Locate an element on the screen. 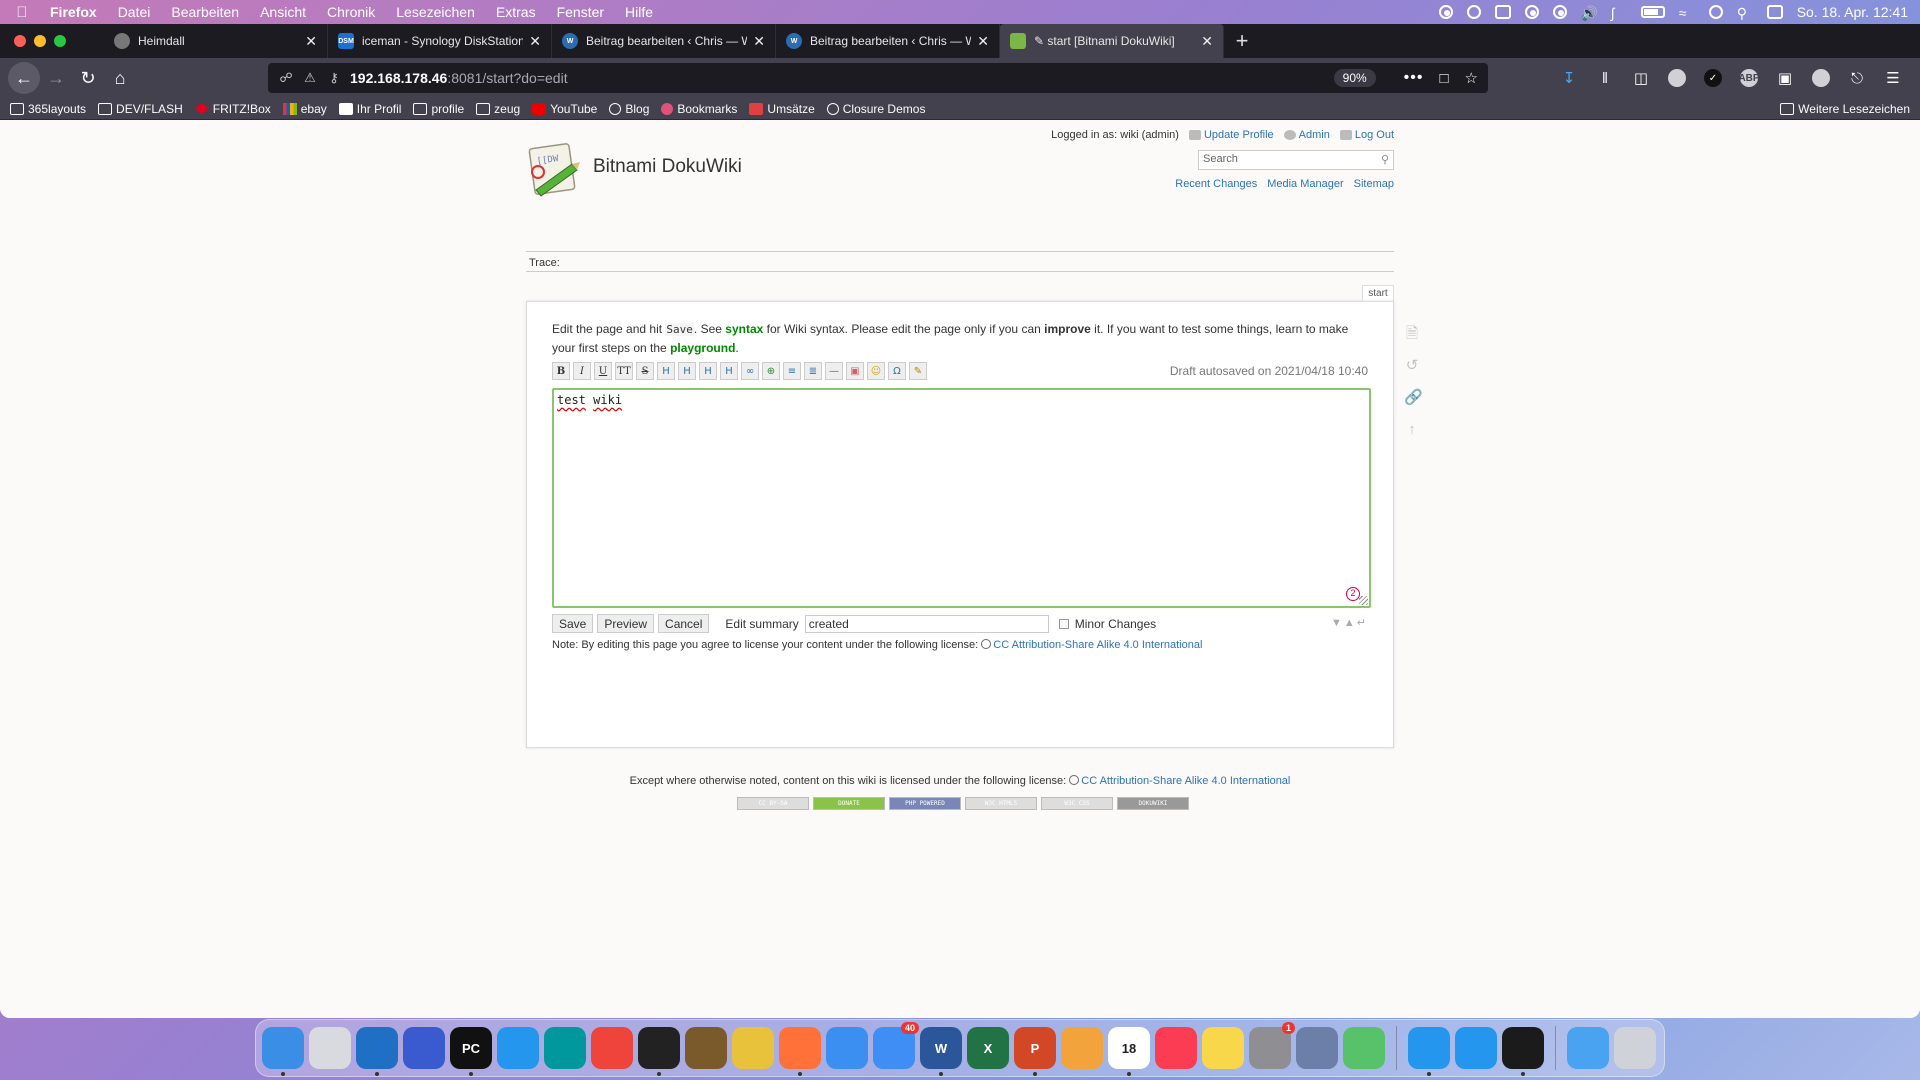 The height and width of the screenshot is (1080, 1920). internal-link-button: ∞ is located at coordinates (750, 371).